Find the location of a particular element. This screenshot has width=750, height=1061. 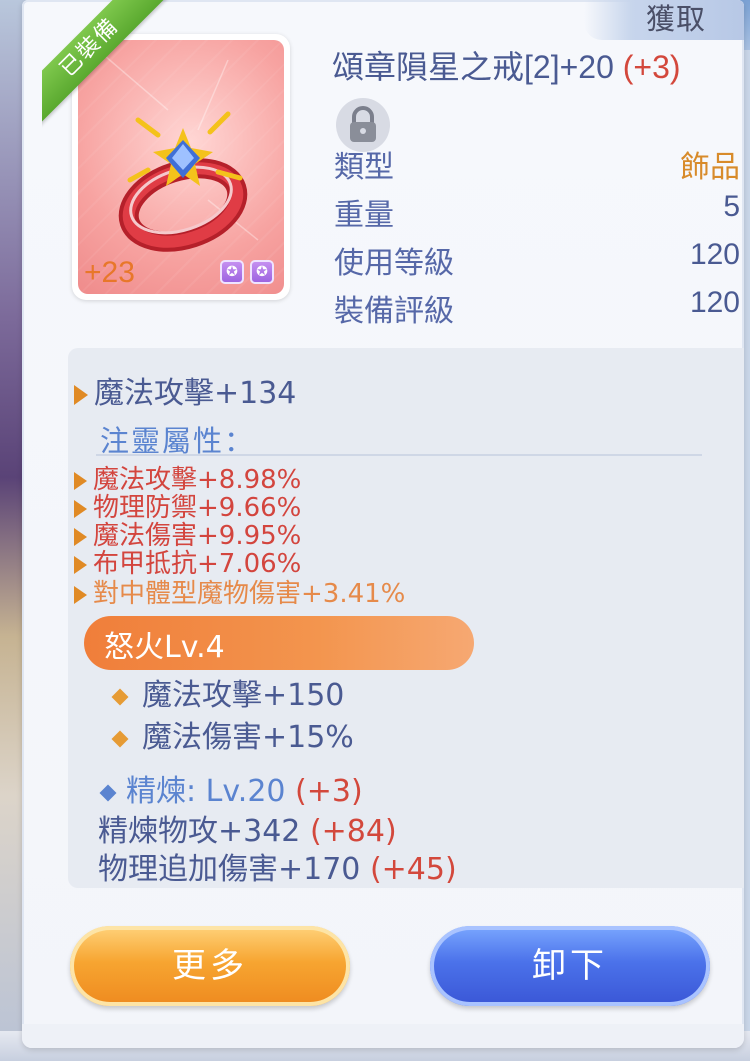

refine-stat-text: 物理追加傷害+170 is located at coordinates (229, 869).